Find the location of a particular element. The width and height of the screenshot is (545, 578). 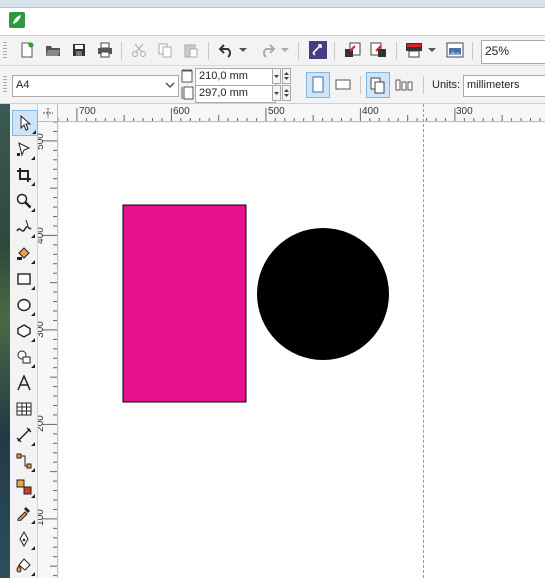

portrait-button is located at coordinates (318, 85).